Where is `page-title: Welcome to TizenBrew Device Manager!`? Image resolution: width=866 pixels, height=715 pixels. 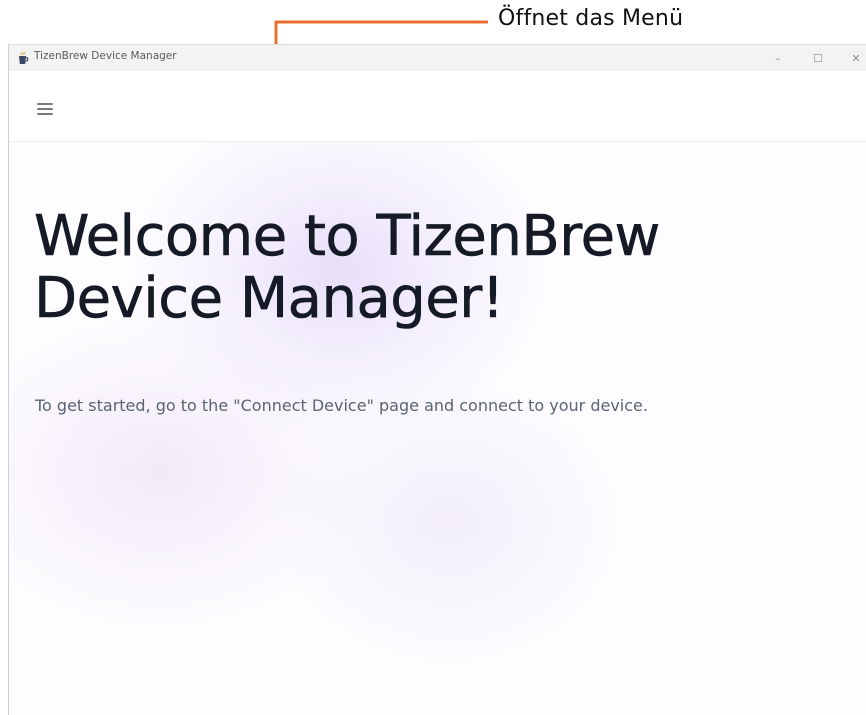
page-title: Welcome to TizenBrew Device Manager! is located at coordinates (347, 267).